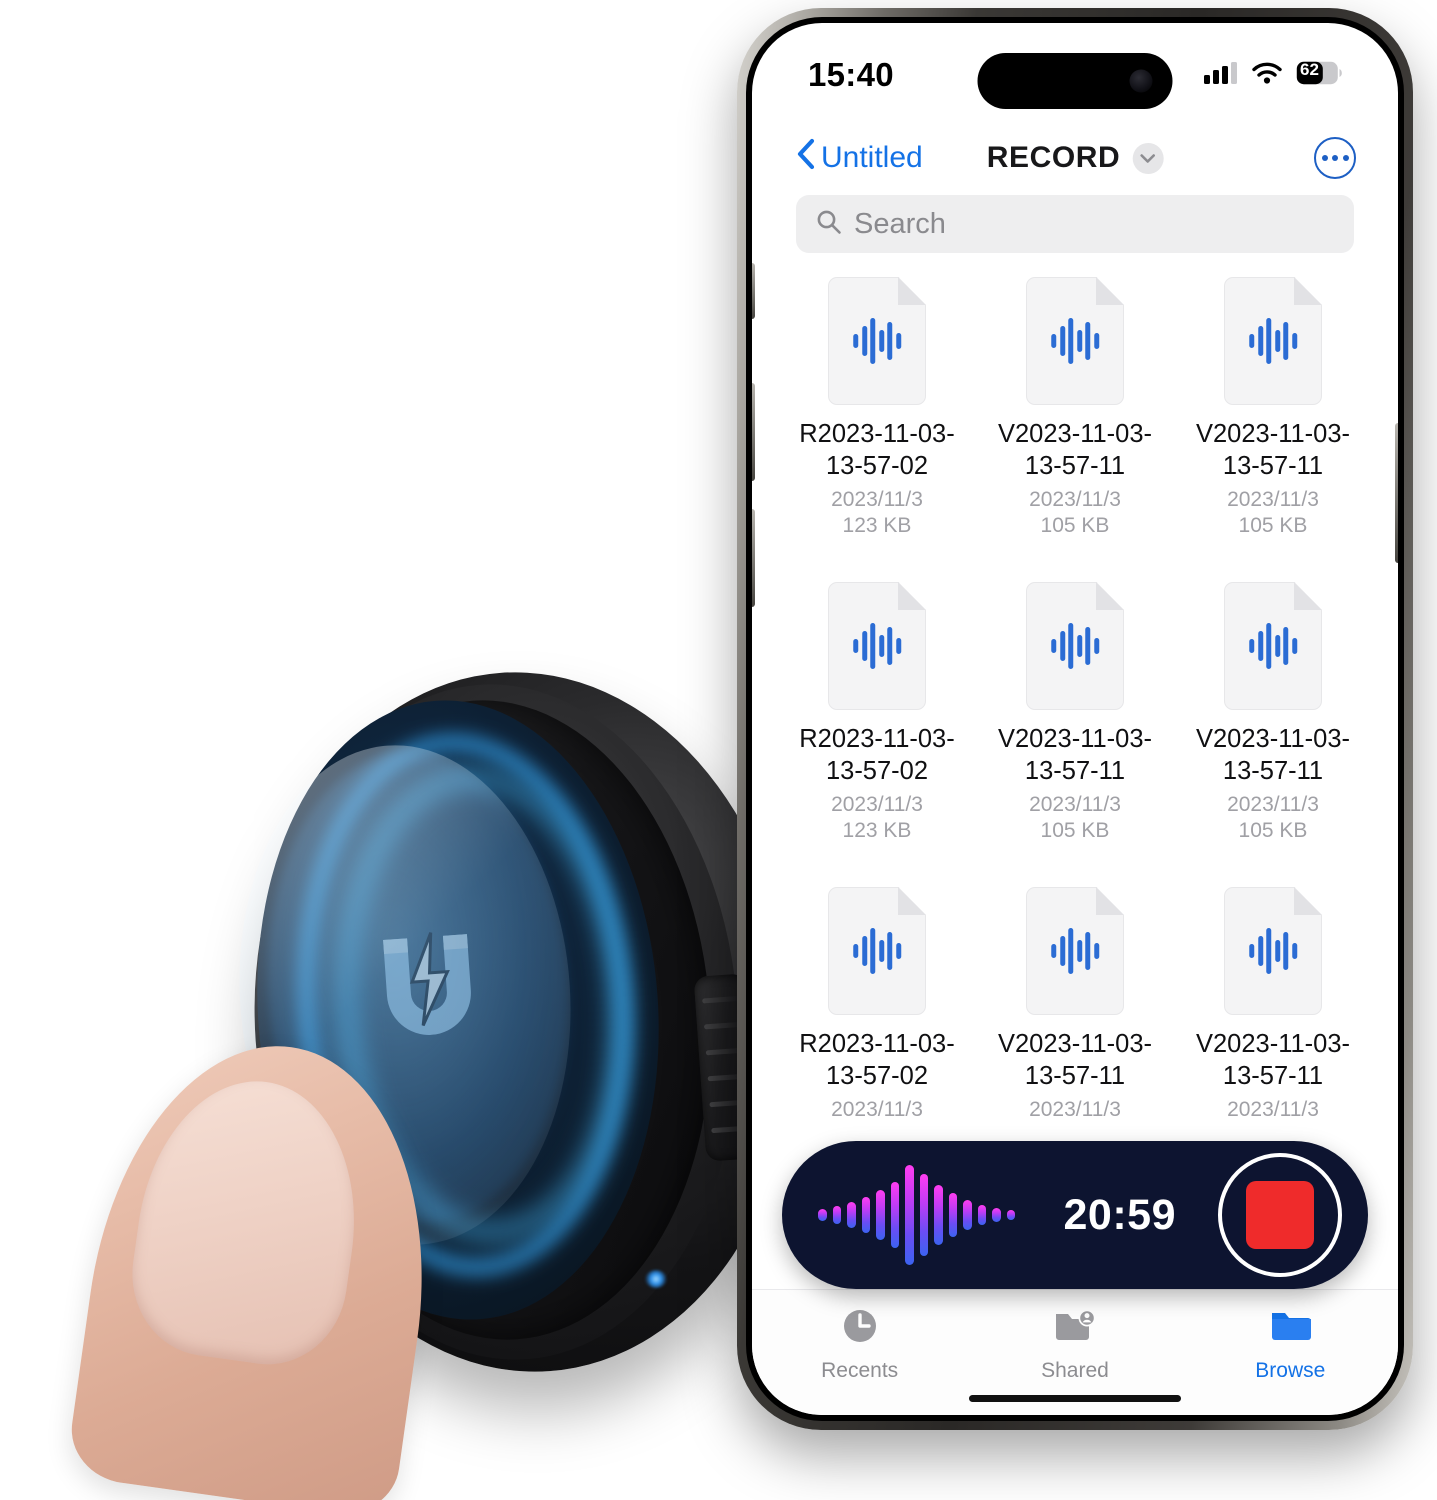 This screenshot has height=1500, width=1437. I want to click on search-input: Search, so click(1075, 224).